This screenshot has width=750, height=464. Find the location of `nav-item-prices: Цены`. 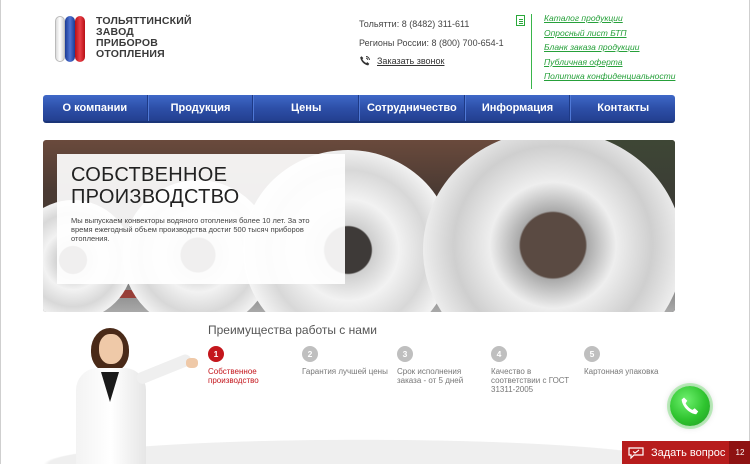

nav-item-prices: Цены is located at coordinates (306, 108).